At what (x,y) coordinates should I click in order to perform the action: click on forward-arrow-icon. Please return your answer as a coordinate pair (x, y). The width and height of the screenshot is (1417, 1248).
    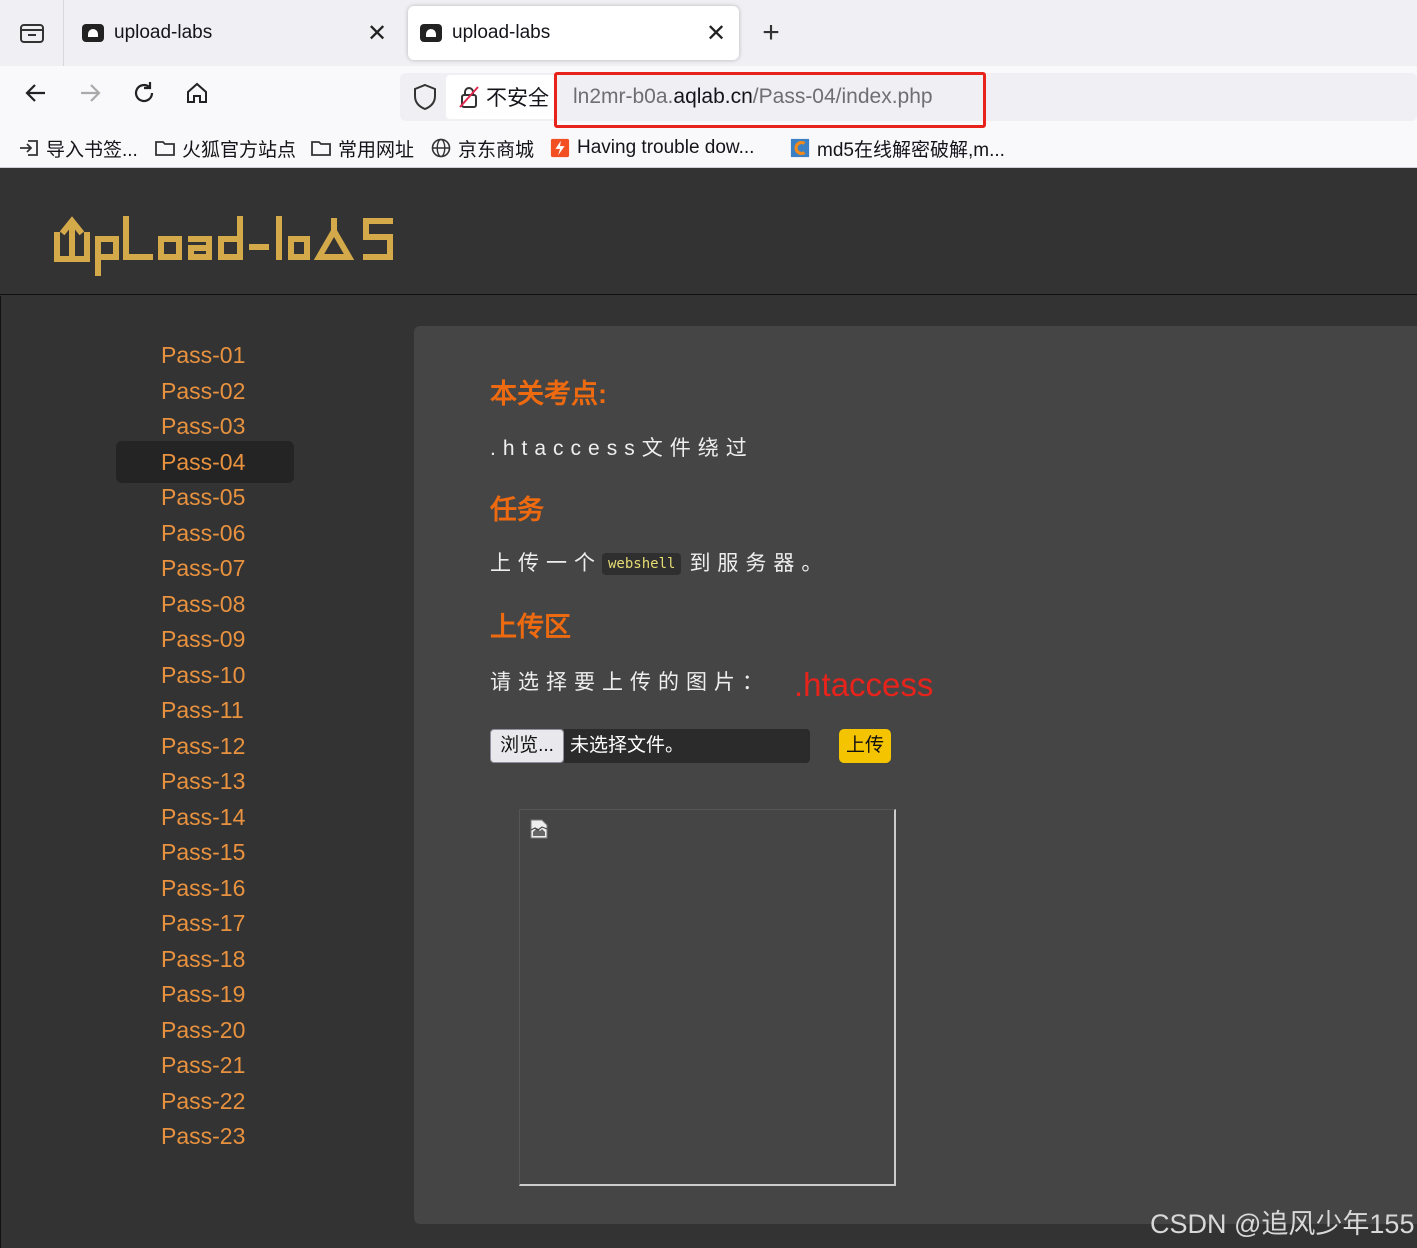
    Looking at the image, I should click on (91, 93).